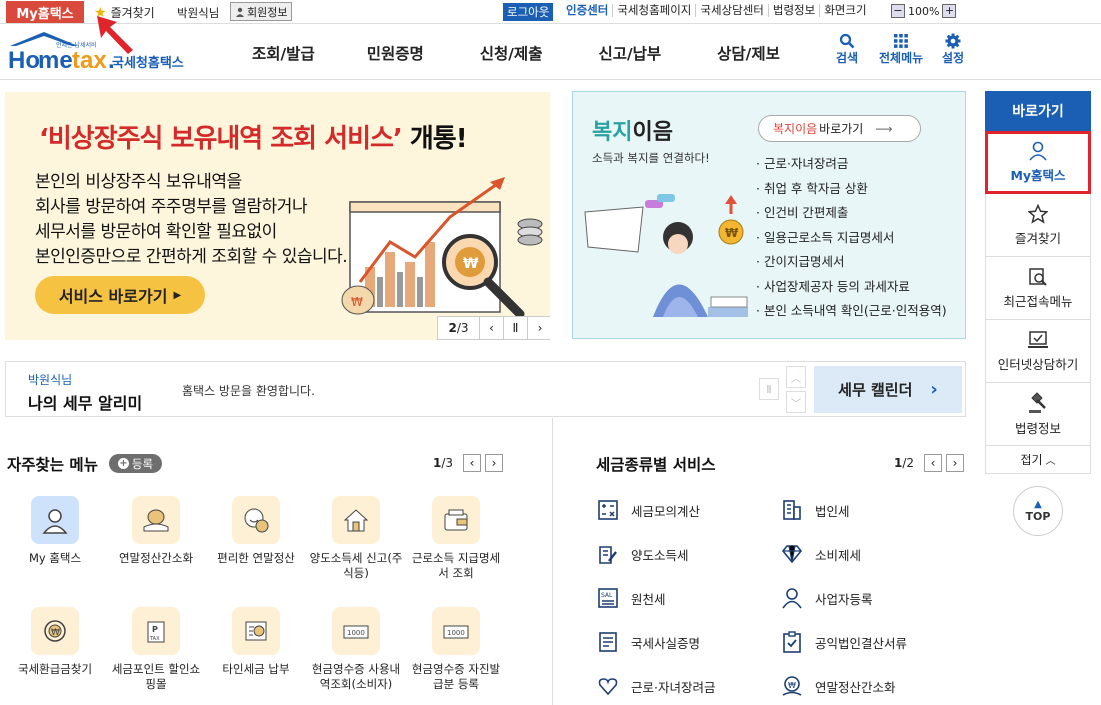 The image size is (1101, 705). What do you see at coordinates (96, 53) in the screenshot?
I see `hometax-logo: Ho me tax . 언제든 납세서비 국세청홈택스` at bounding box center [96, 53].